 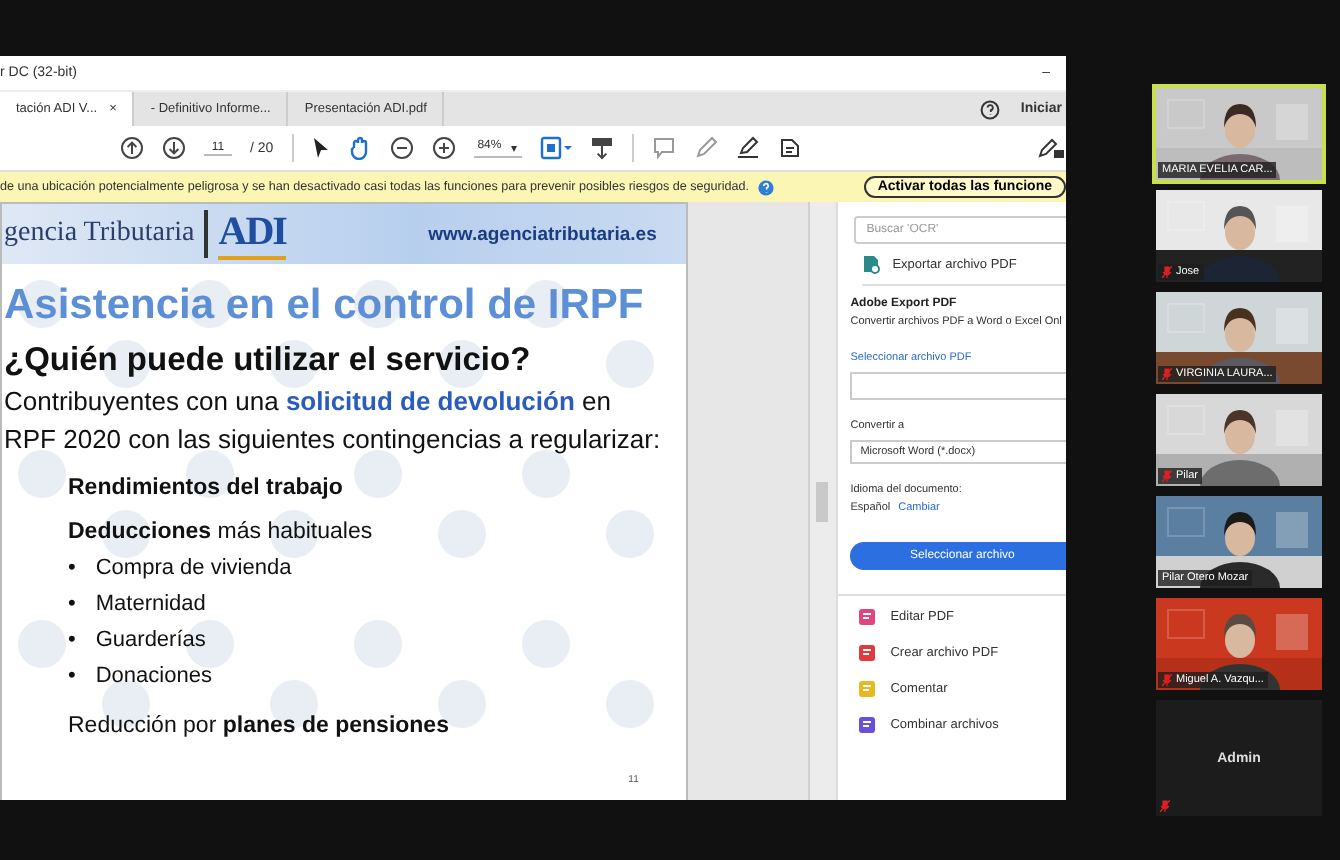 I want to click on hand-icon, so click(x=359, y=148).